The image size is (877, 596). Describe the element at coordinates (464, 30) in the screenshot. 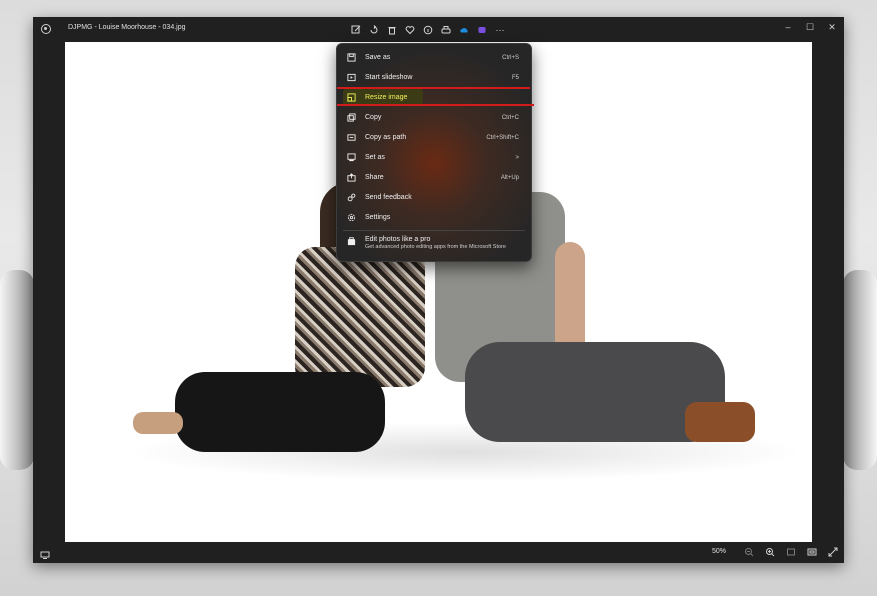

I see `onedrive-cloud-icon` at that location.